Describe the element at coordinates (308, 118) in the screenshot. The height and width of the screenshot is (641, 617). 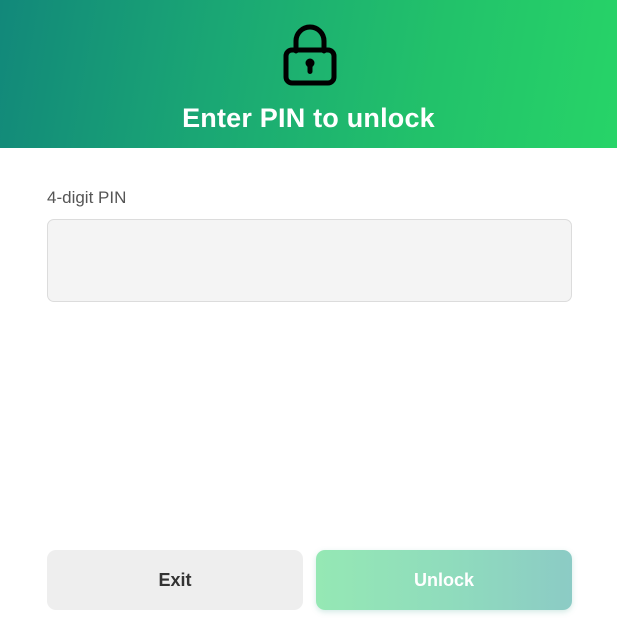
I see `page-title: Enter PIN to unlock` at that location.